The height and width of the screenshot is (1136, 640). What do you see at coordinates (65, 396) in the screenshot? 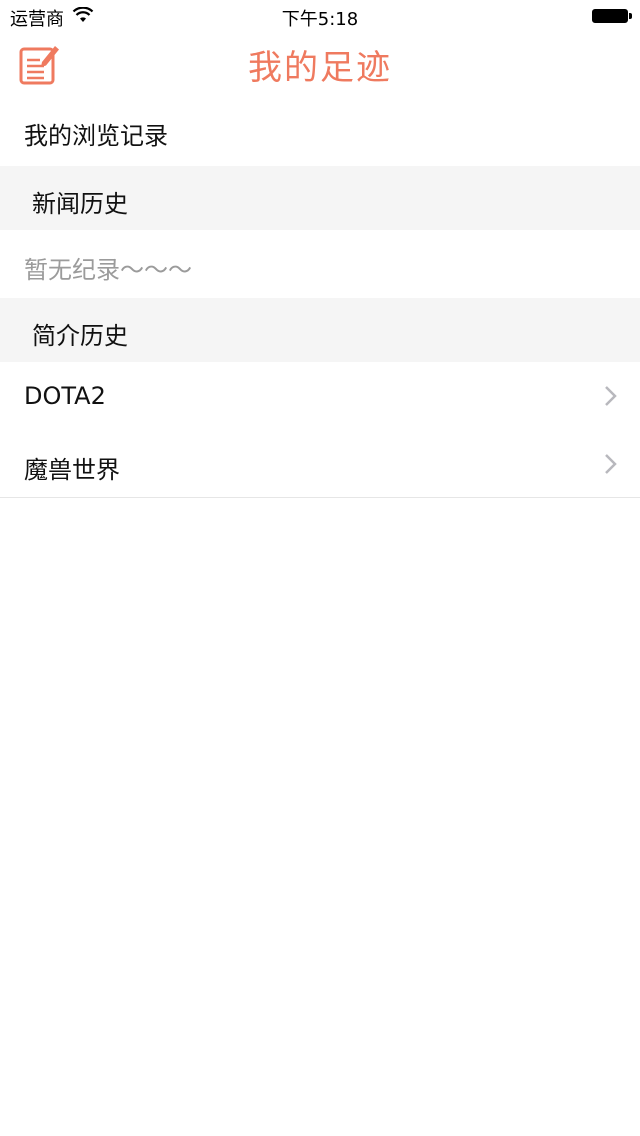
I see `list-item-label: DOTA2` at bounding box center [65, 396].